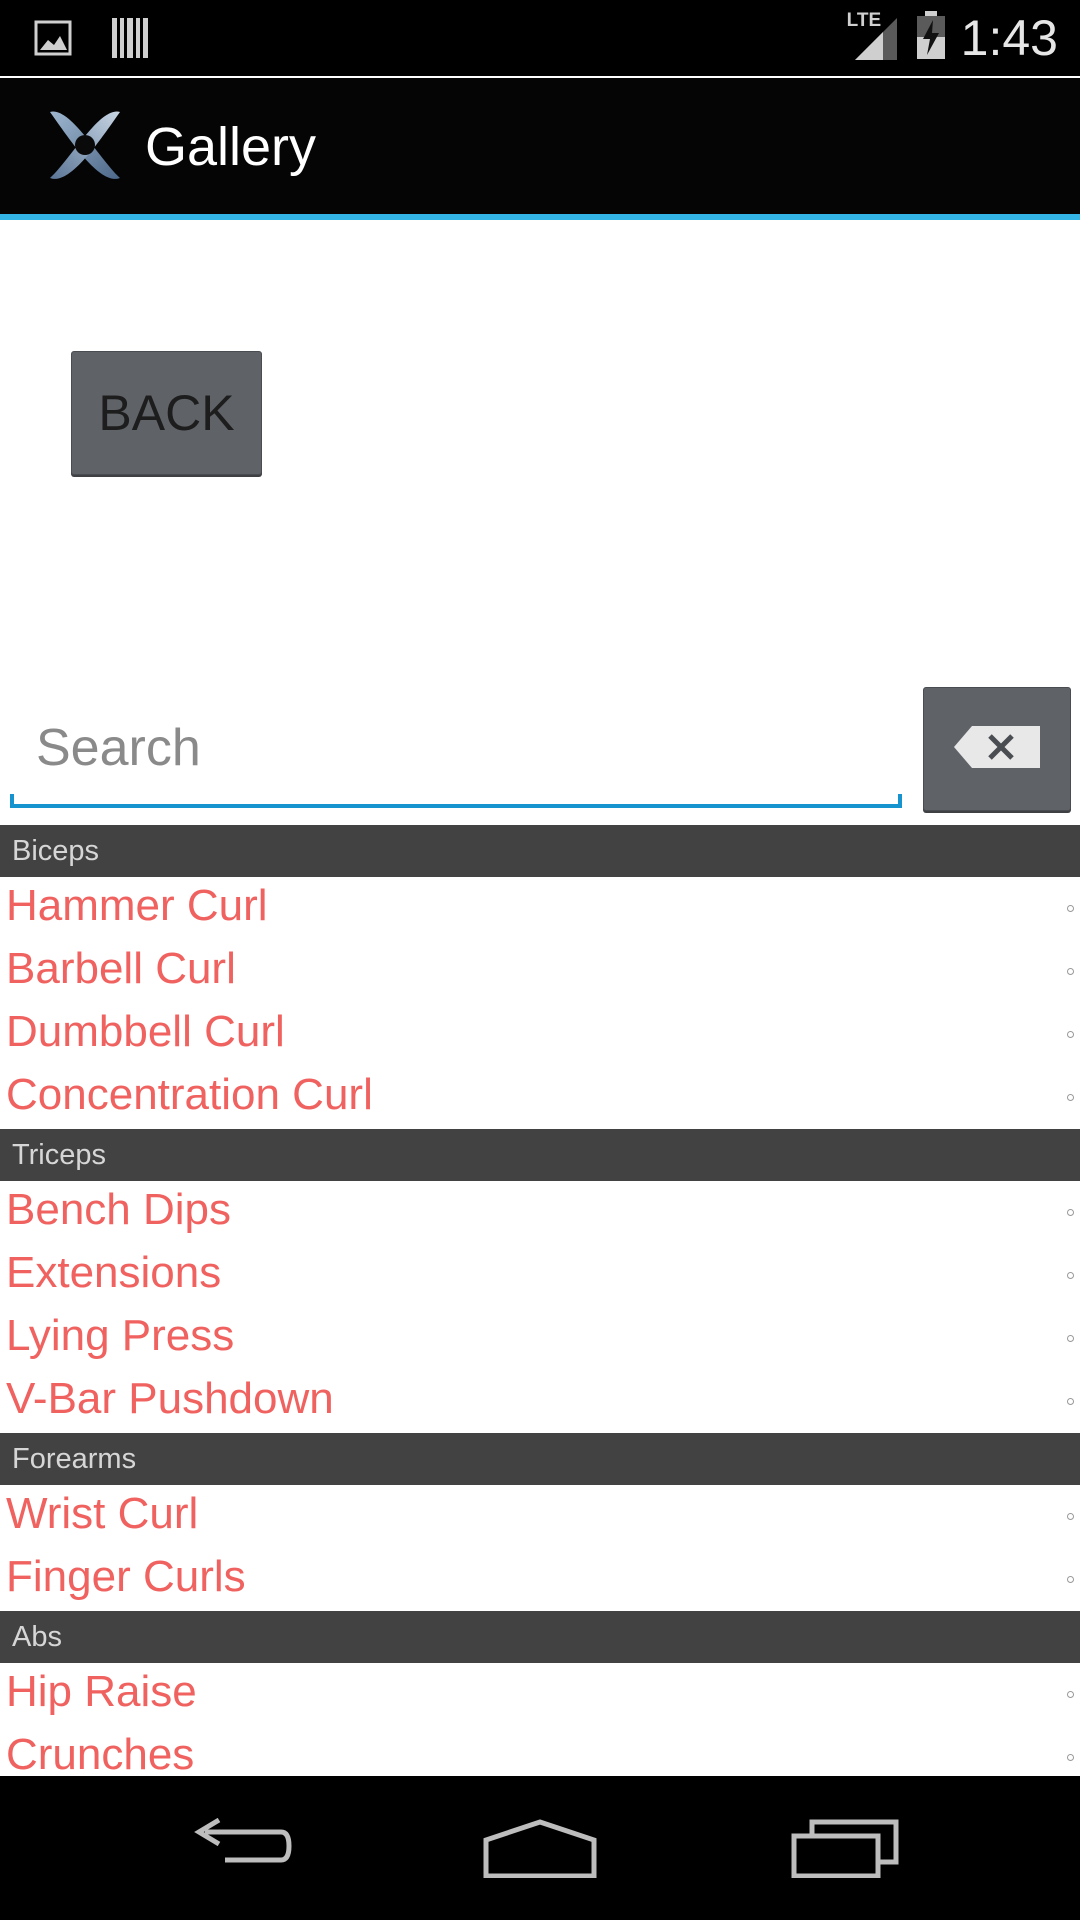  I want to click on section-header: Biceps, so click(540, 851).